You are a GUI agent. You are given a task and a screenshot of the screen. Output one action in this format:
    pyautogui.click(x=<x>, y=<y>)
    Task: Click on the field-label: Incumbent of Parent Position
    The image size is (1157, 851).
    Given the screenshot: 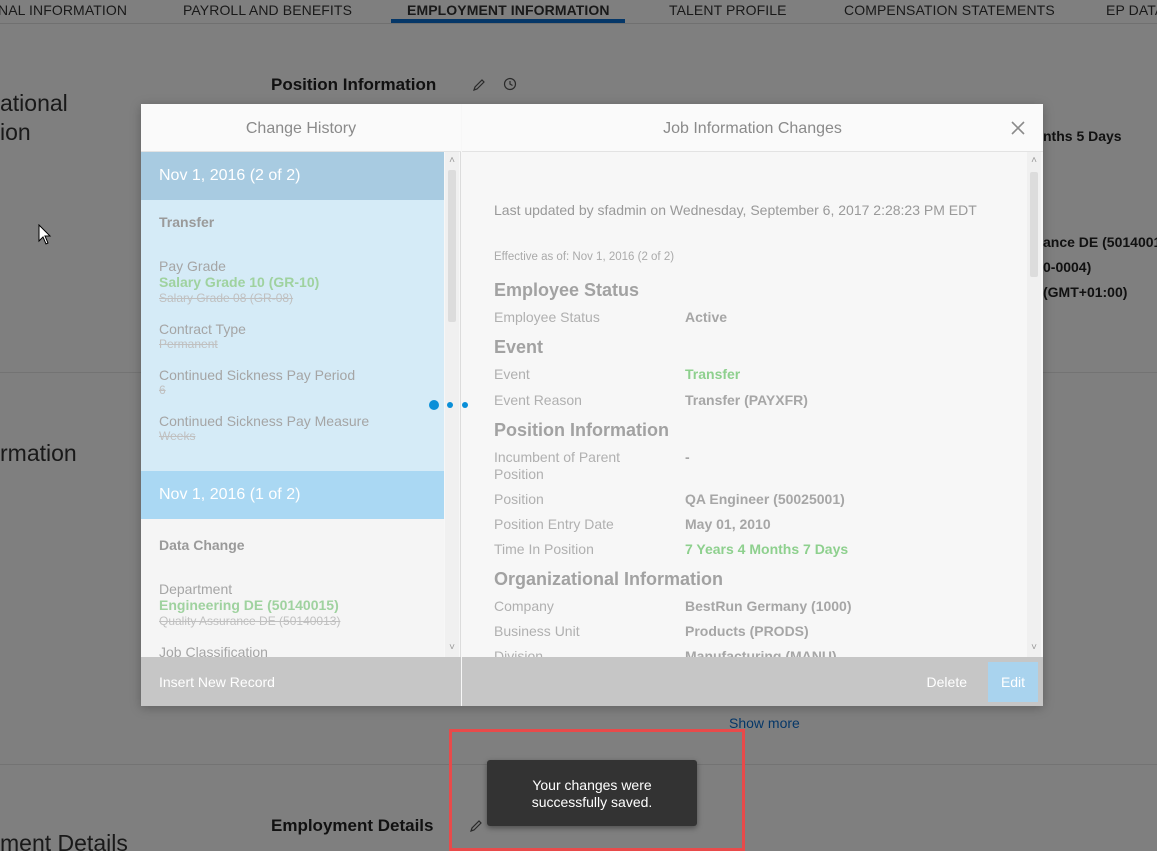 What is the action you would take?
    pyautogui.click(x=557, y=465)
    